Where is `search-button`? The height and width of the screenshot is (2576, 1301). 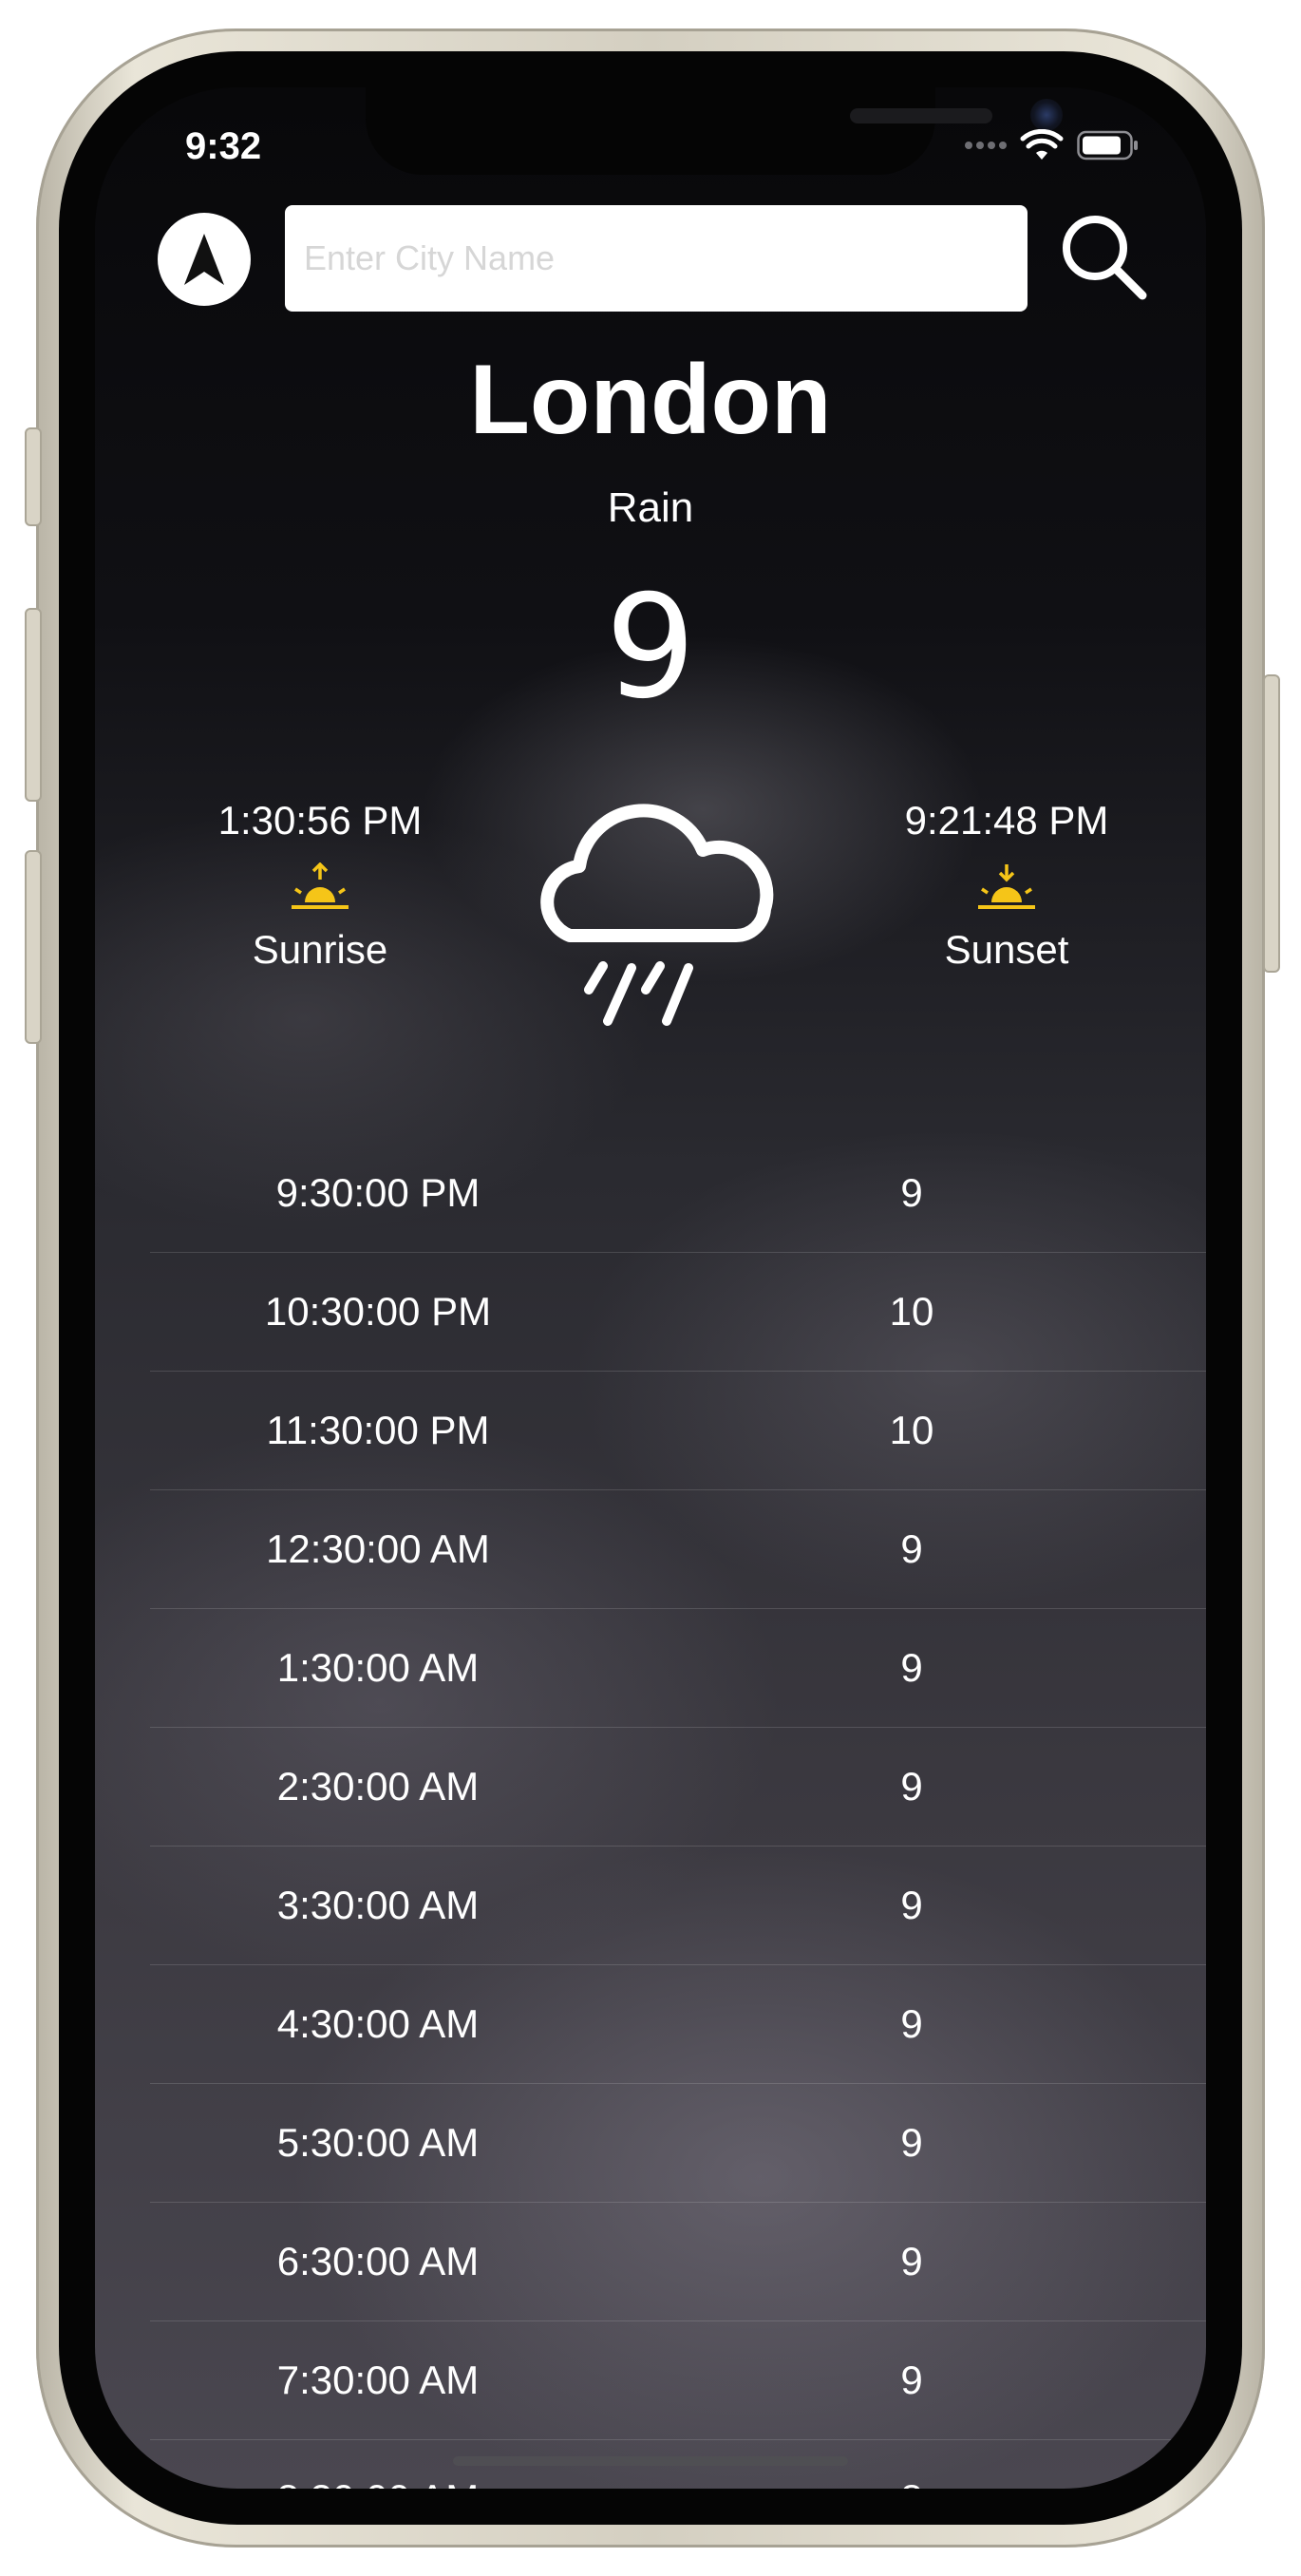 search-button is located at coordinates (1103, 256).